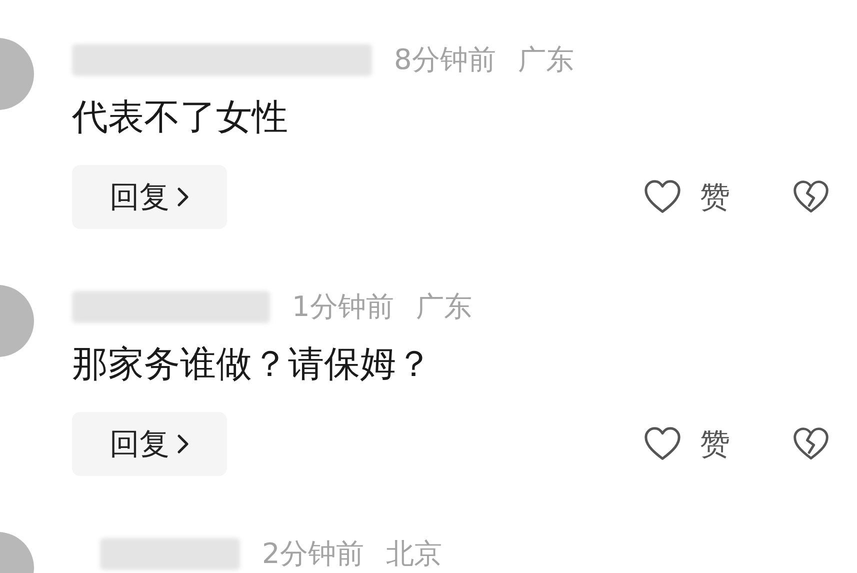 Image resolution: width=857 pixels, height=573 pixels. Describe the element at coordinates (414, 554) in the screenshot. I see `comment-location: 北京` at that location.